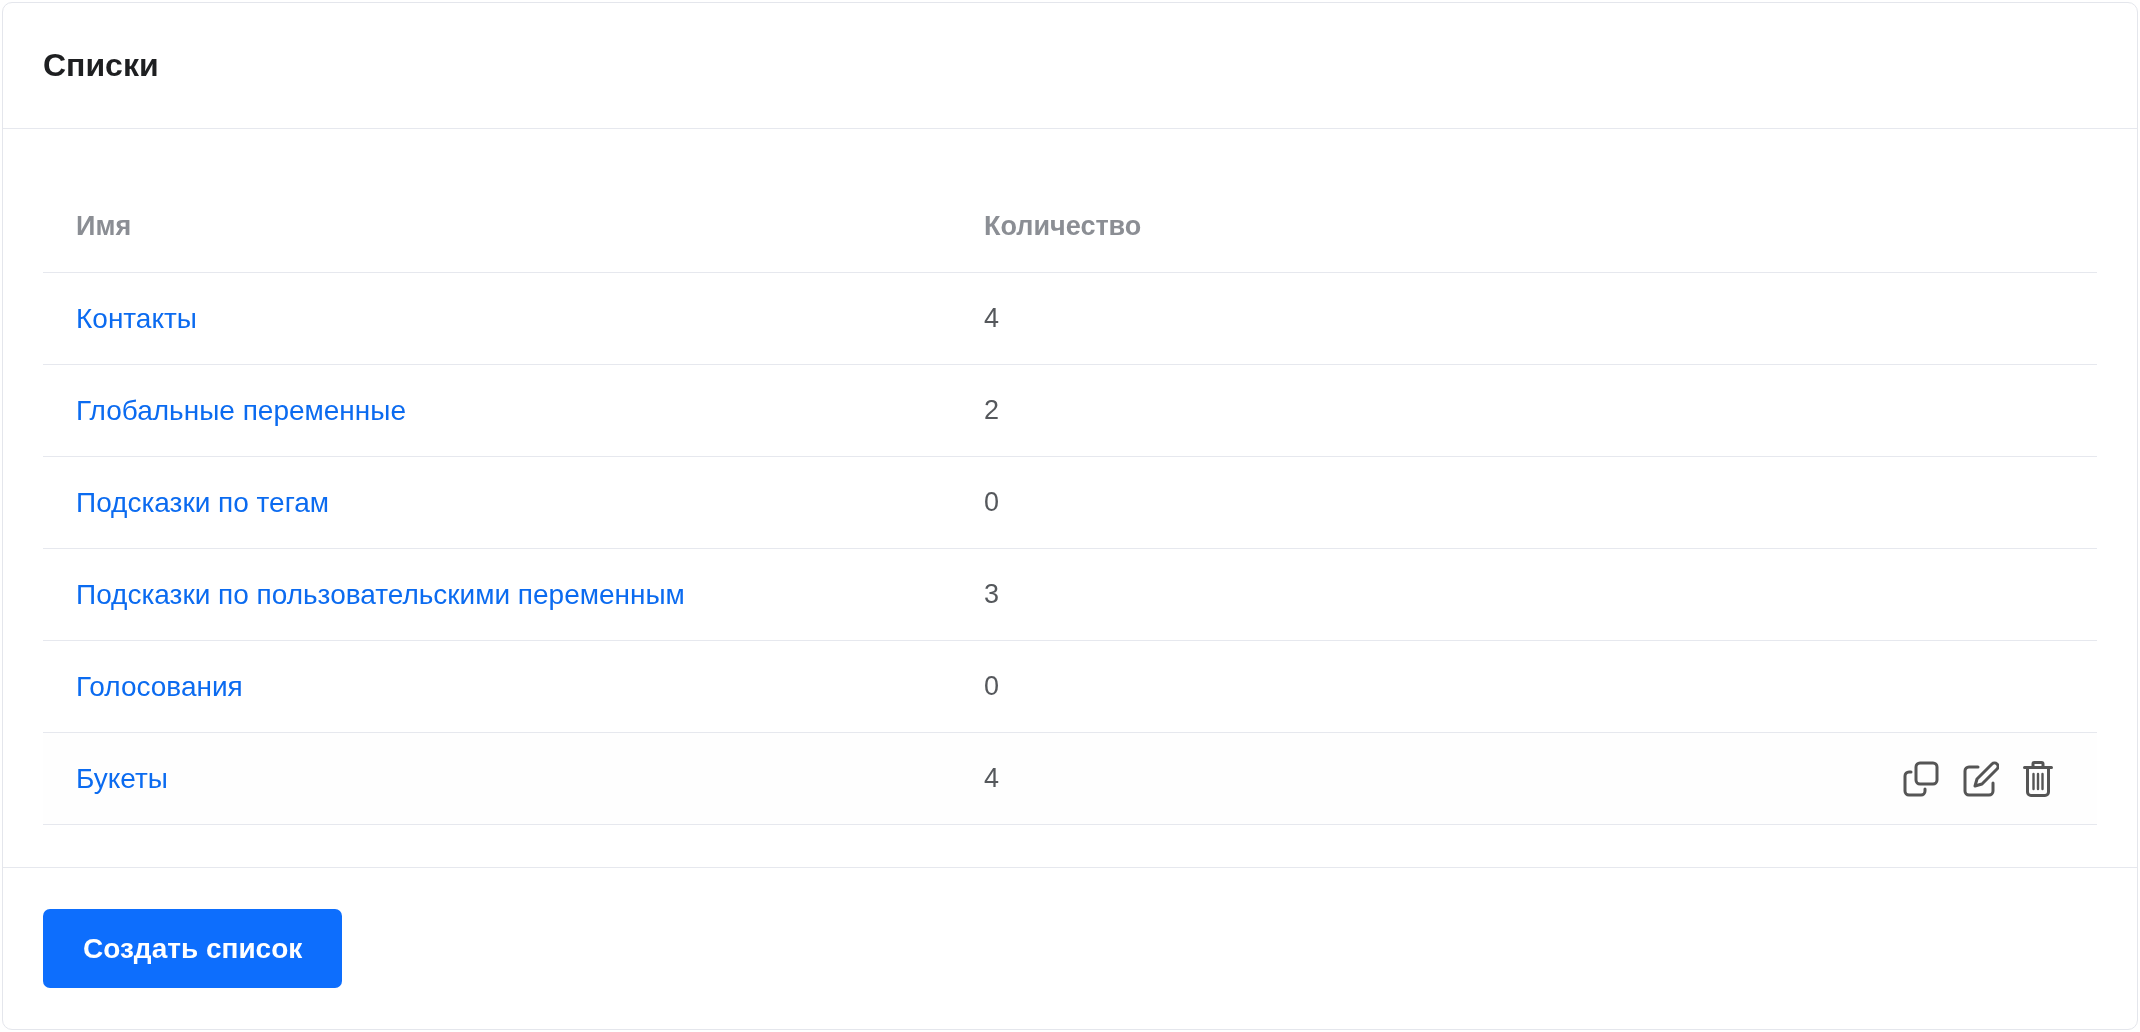  Describe the element at coordinates (136, 318) in the screenshot. I see `list-link: Контакты` at that location.